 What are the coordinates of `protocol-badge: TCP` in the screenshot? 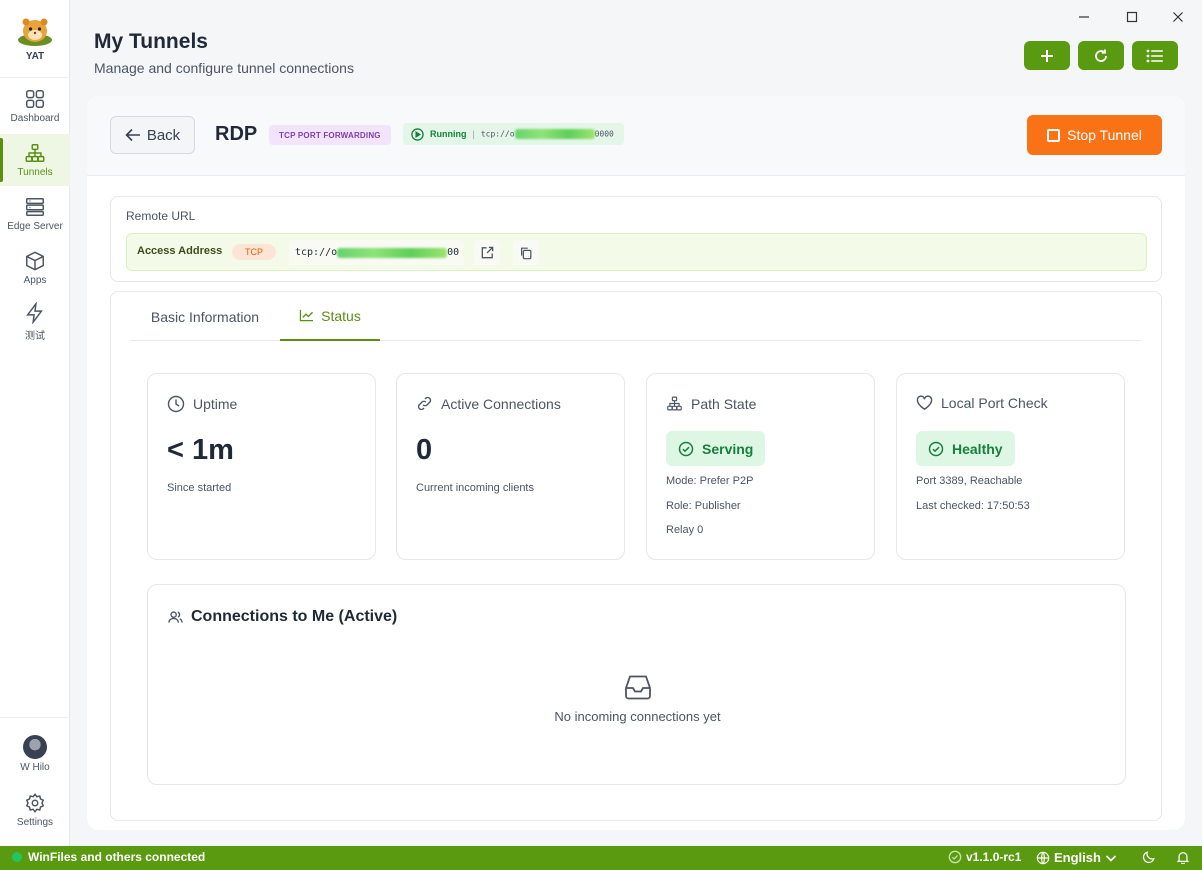 It's located at (254, 252).